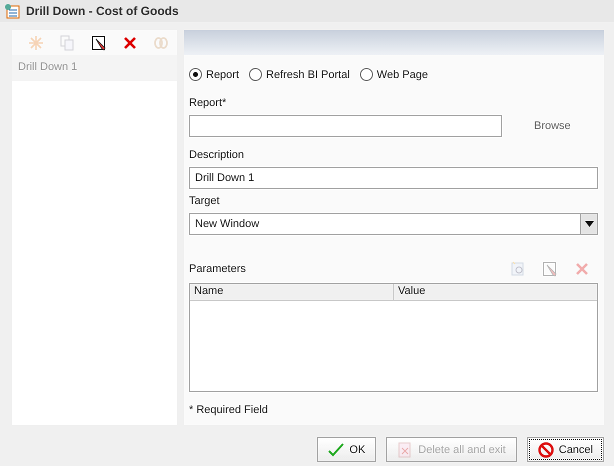  Describe the element at coordinates (393, 178) in the screenshot. I see `description-field: Drill Down 1` at that location.